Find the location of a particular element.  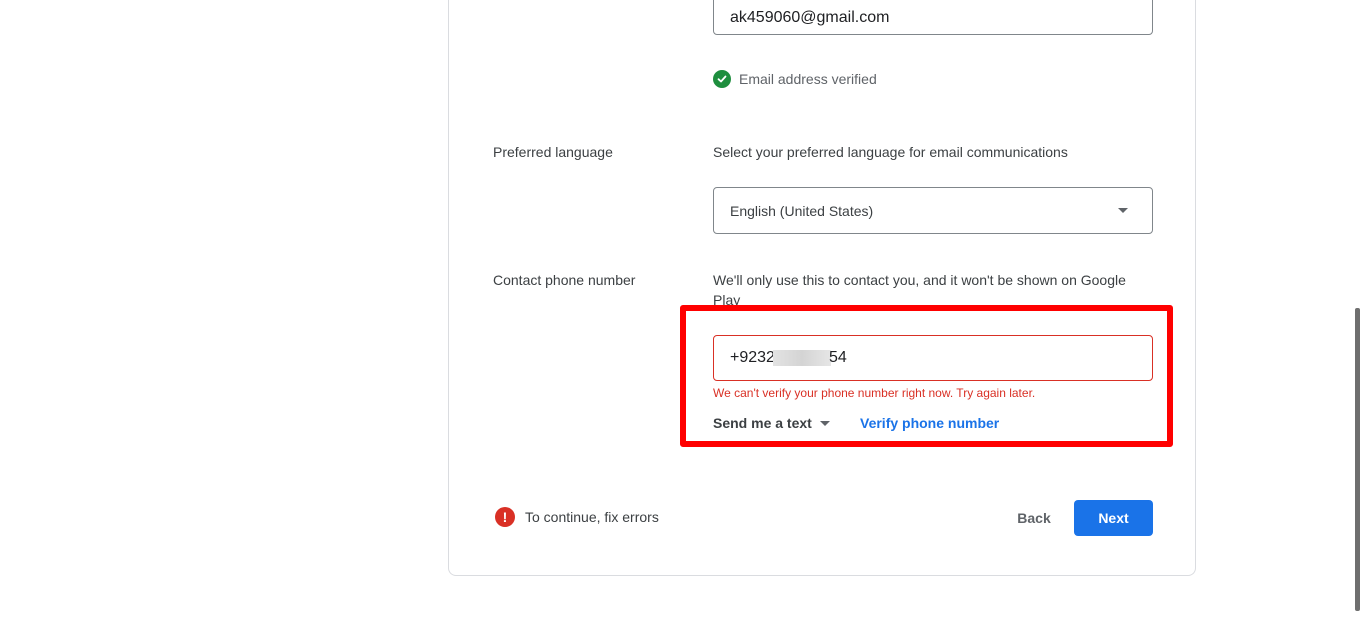

phone-value-prefix: +9232 is located at coordinates (752, 357).